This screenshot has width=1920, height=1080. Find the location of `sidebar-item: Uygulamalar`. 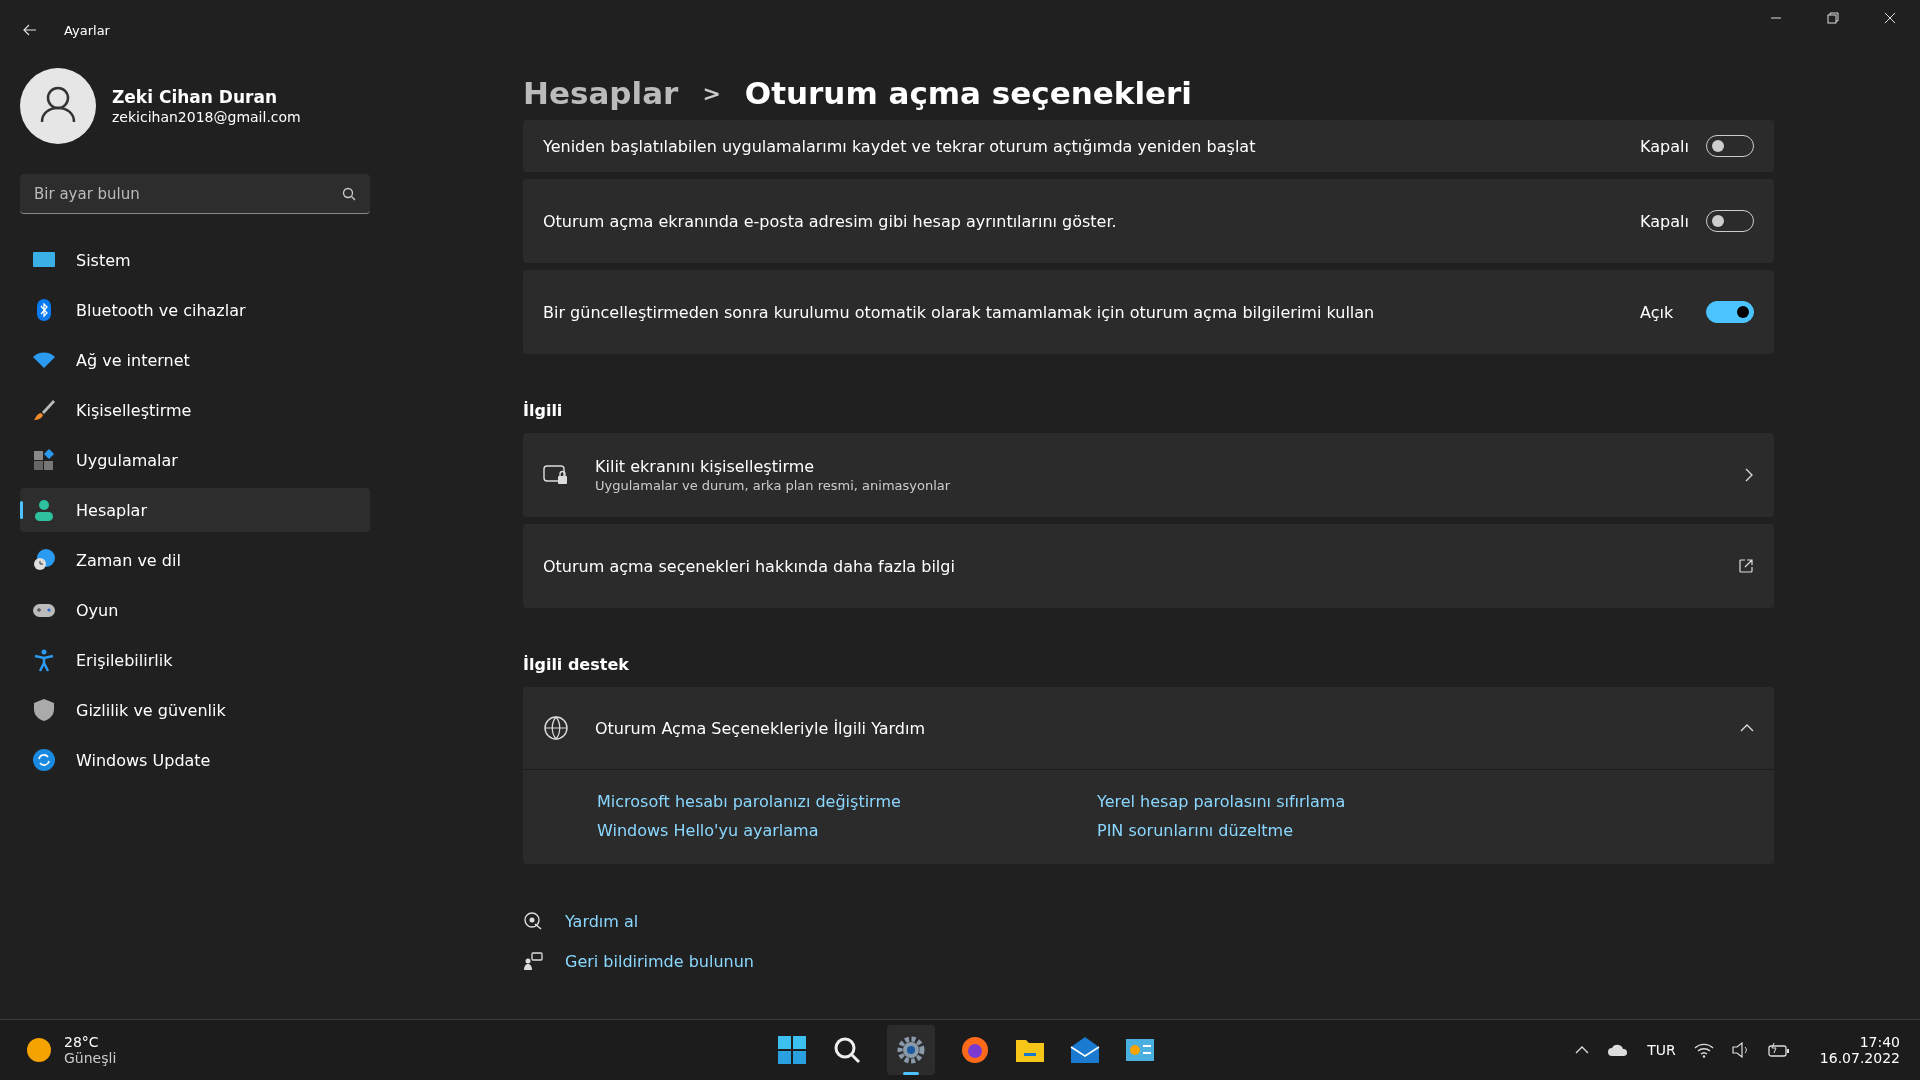

sidebar-item: Uygulamalar is located at coordinates (195, 460).